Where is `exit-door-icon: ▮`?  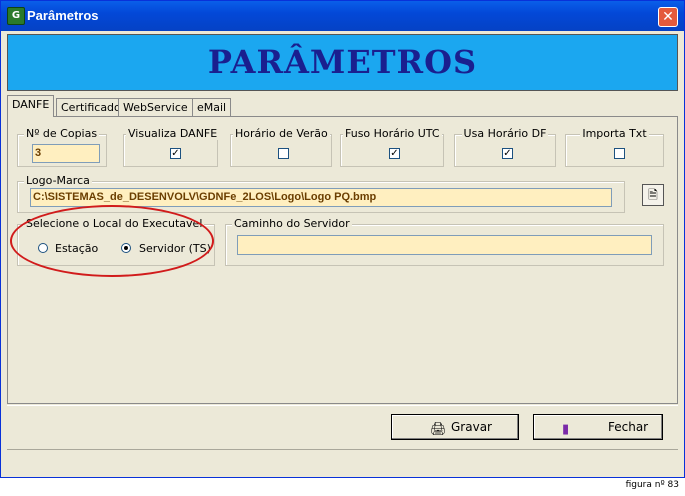 exit-door-icon: ▮ is located at coordinates (566, 429).